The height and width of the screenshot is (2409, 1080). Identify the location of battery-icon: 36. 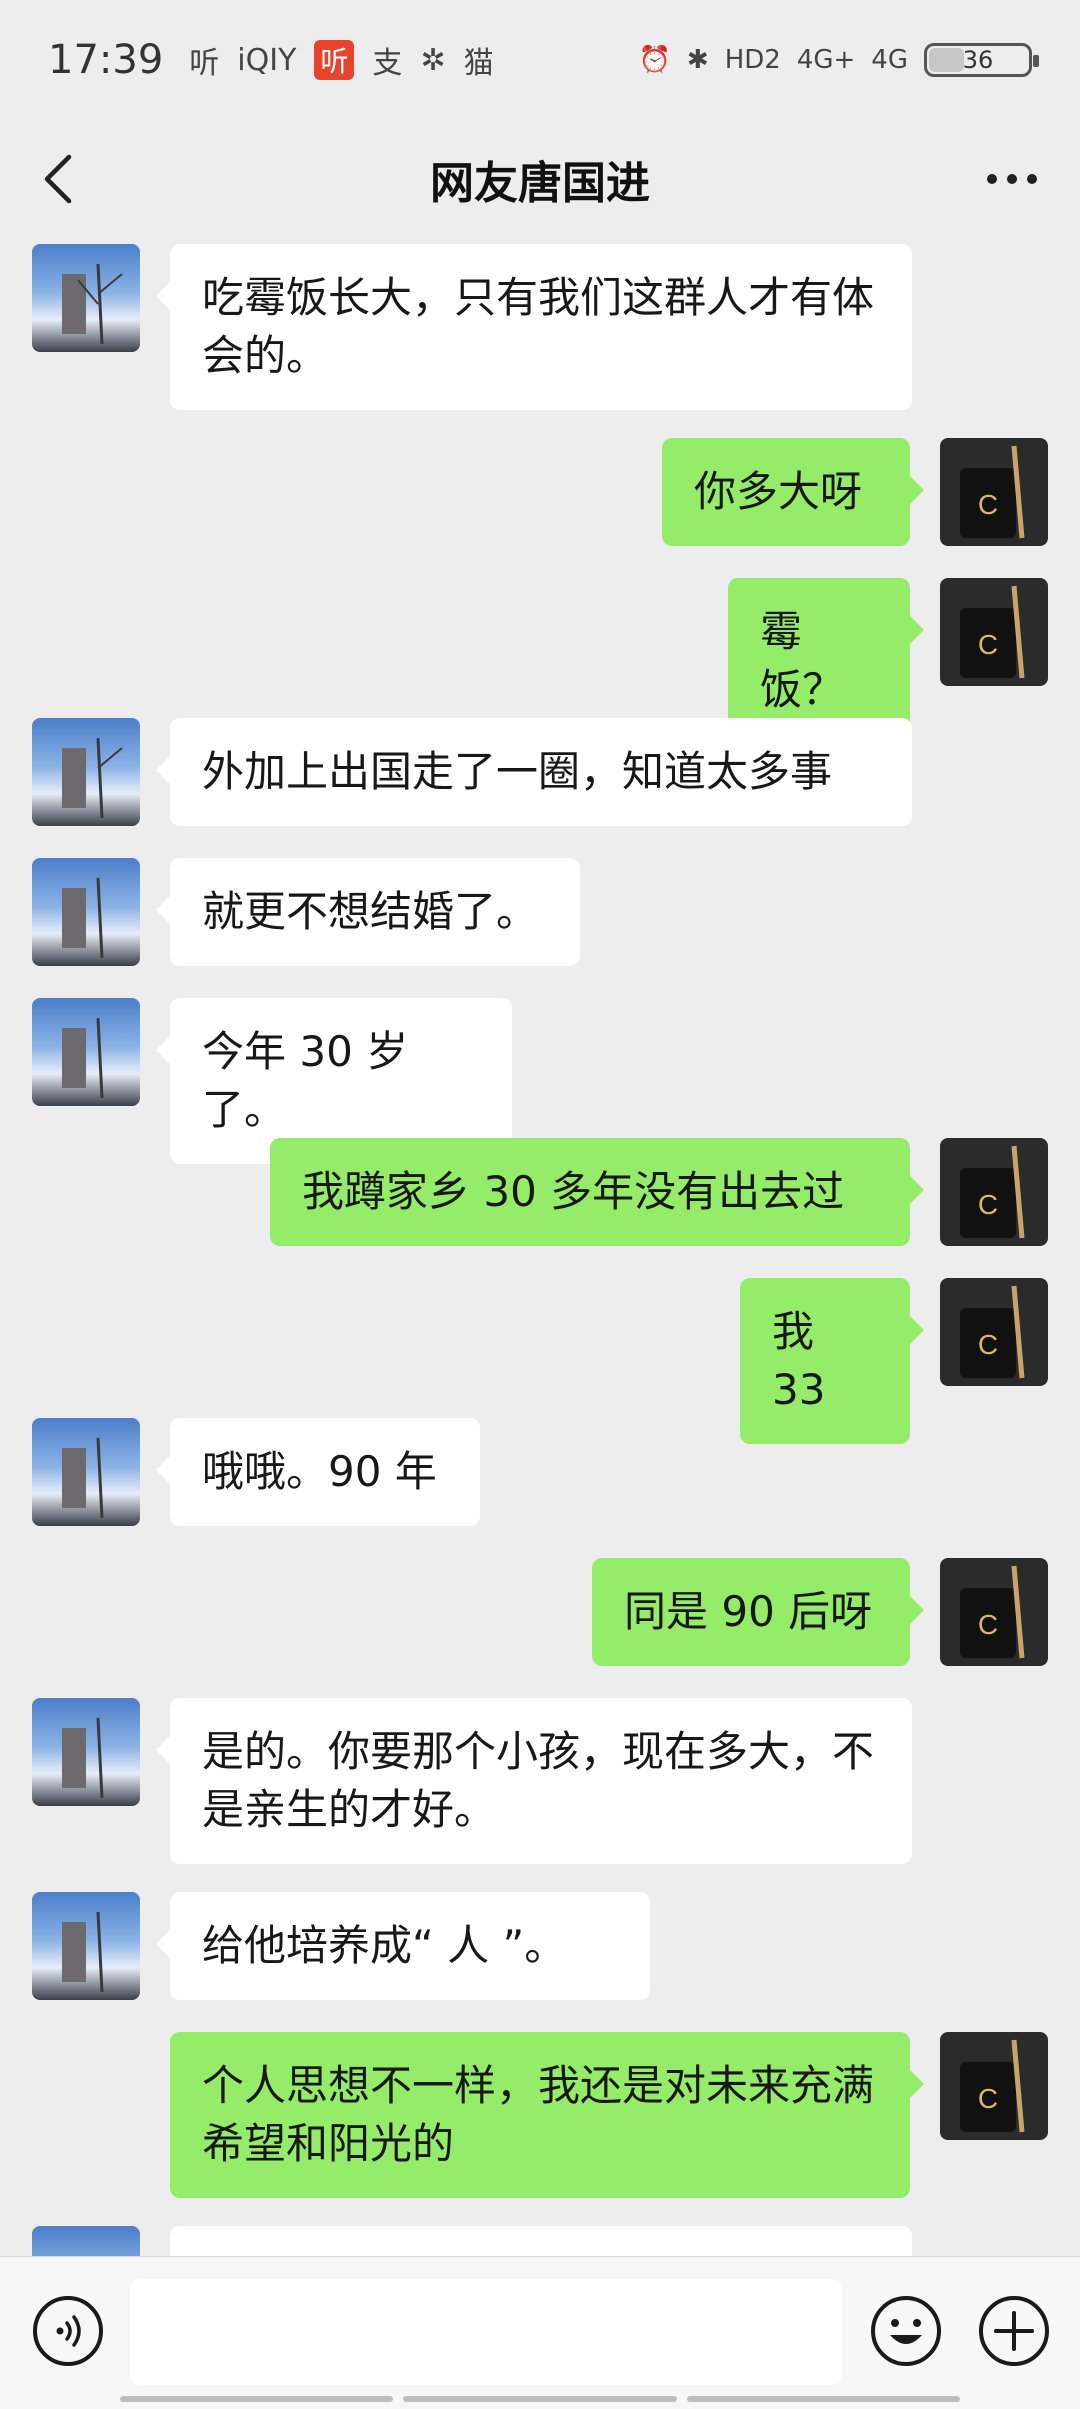
(981, 60).